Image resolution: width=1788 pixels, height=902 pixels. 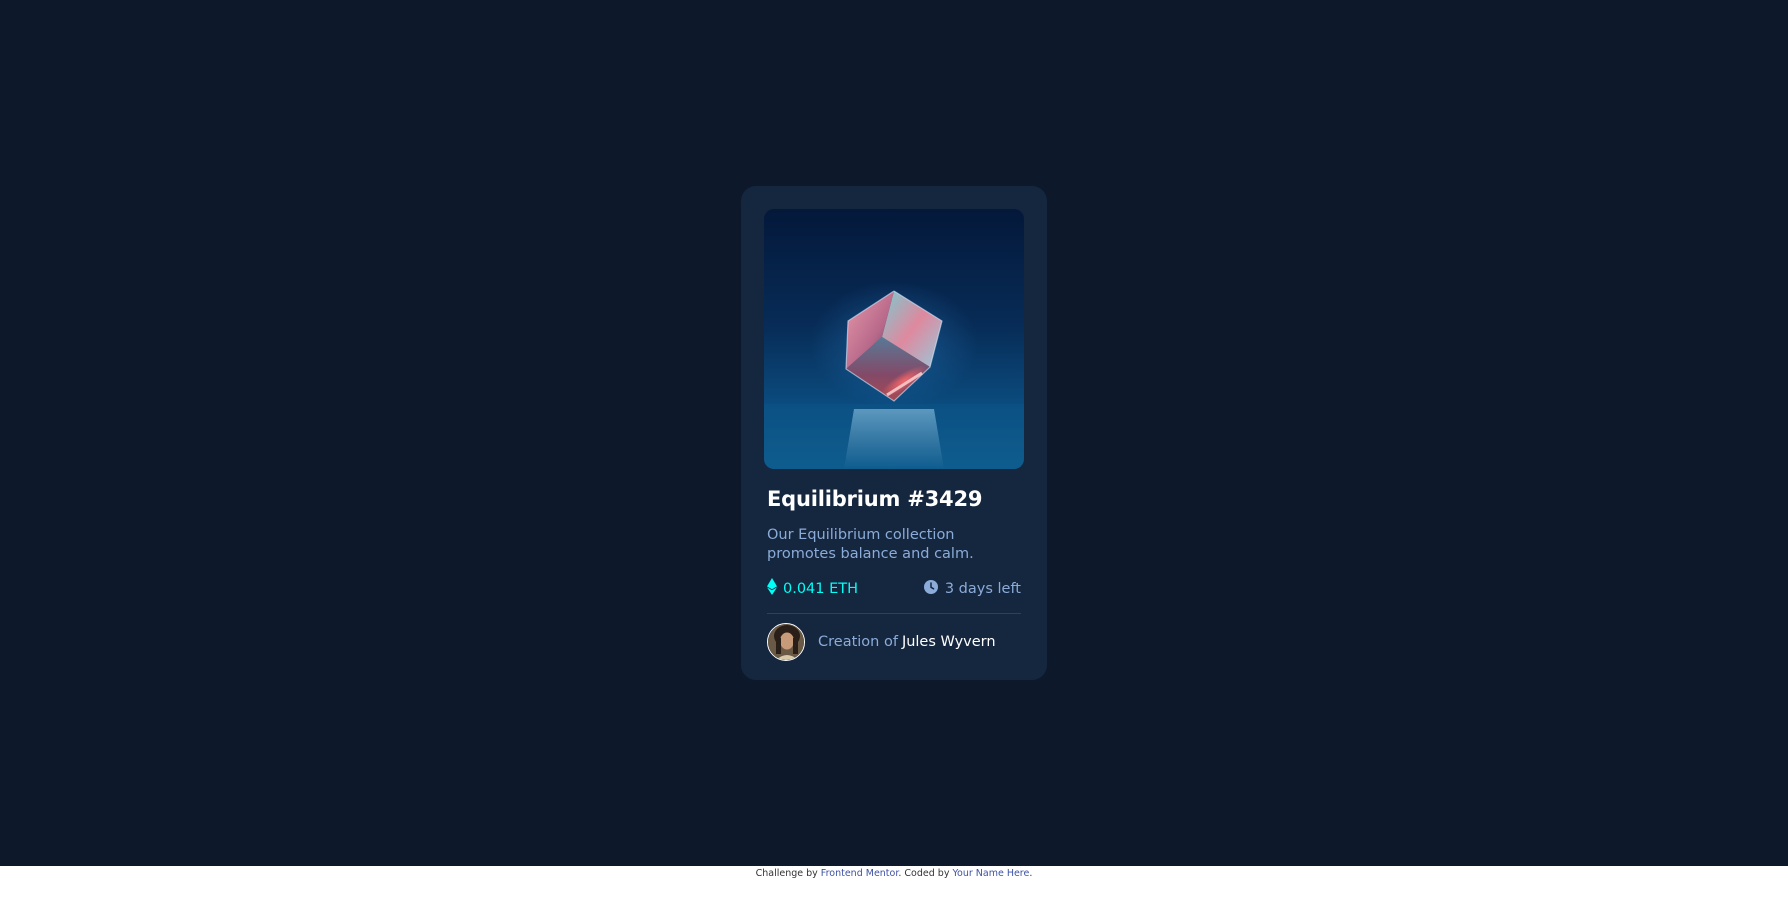 I want to click on price-group: 0.041 ETH, so click(x=812, y=588).